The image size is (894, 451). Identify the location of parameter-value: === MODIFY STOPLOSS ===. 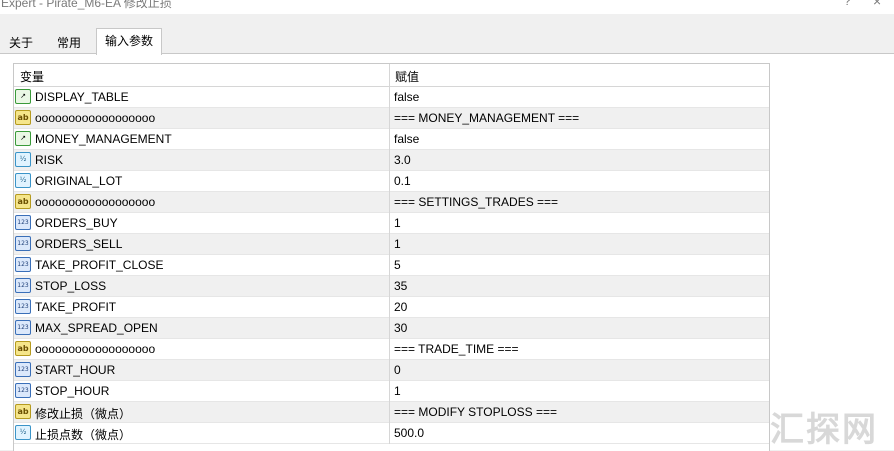
(475, 412).